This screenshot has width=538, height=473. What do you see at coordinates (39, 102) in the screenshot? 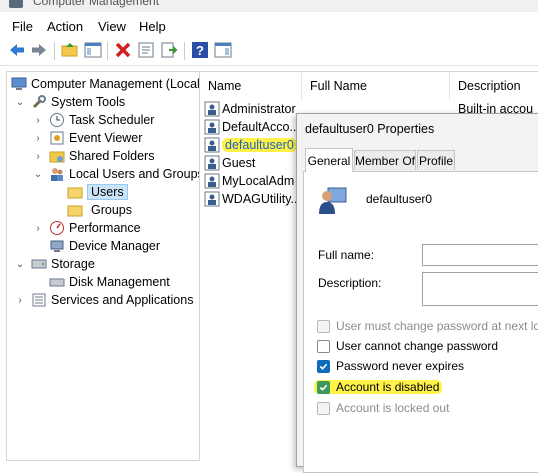
I see `tools-icon` at bounding box center [39, 102].